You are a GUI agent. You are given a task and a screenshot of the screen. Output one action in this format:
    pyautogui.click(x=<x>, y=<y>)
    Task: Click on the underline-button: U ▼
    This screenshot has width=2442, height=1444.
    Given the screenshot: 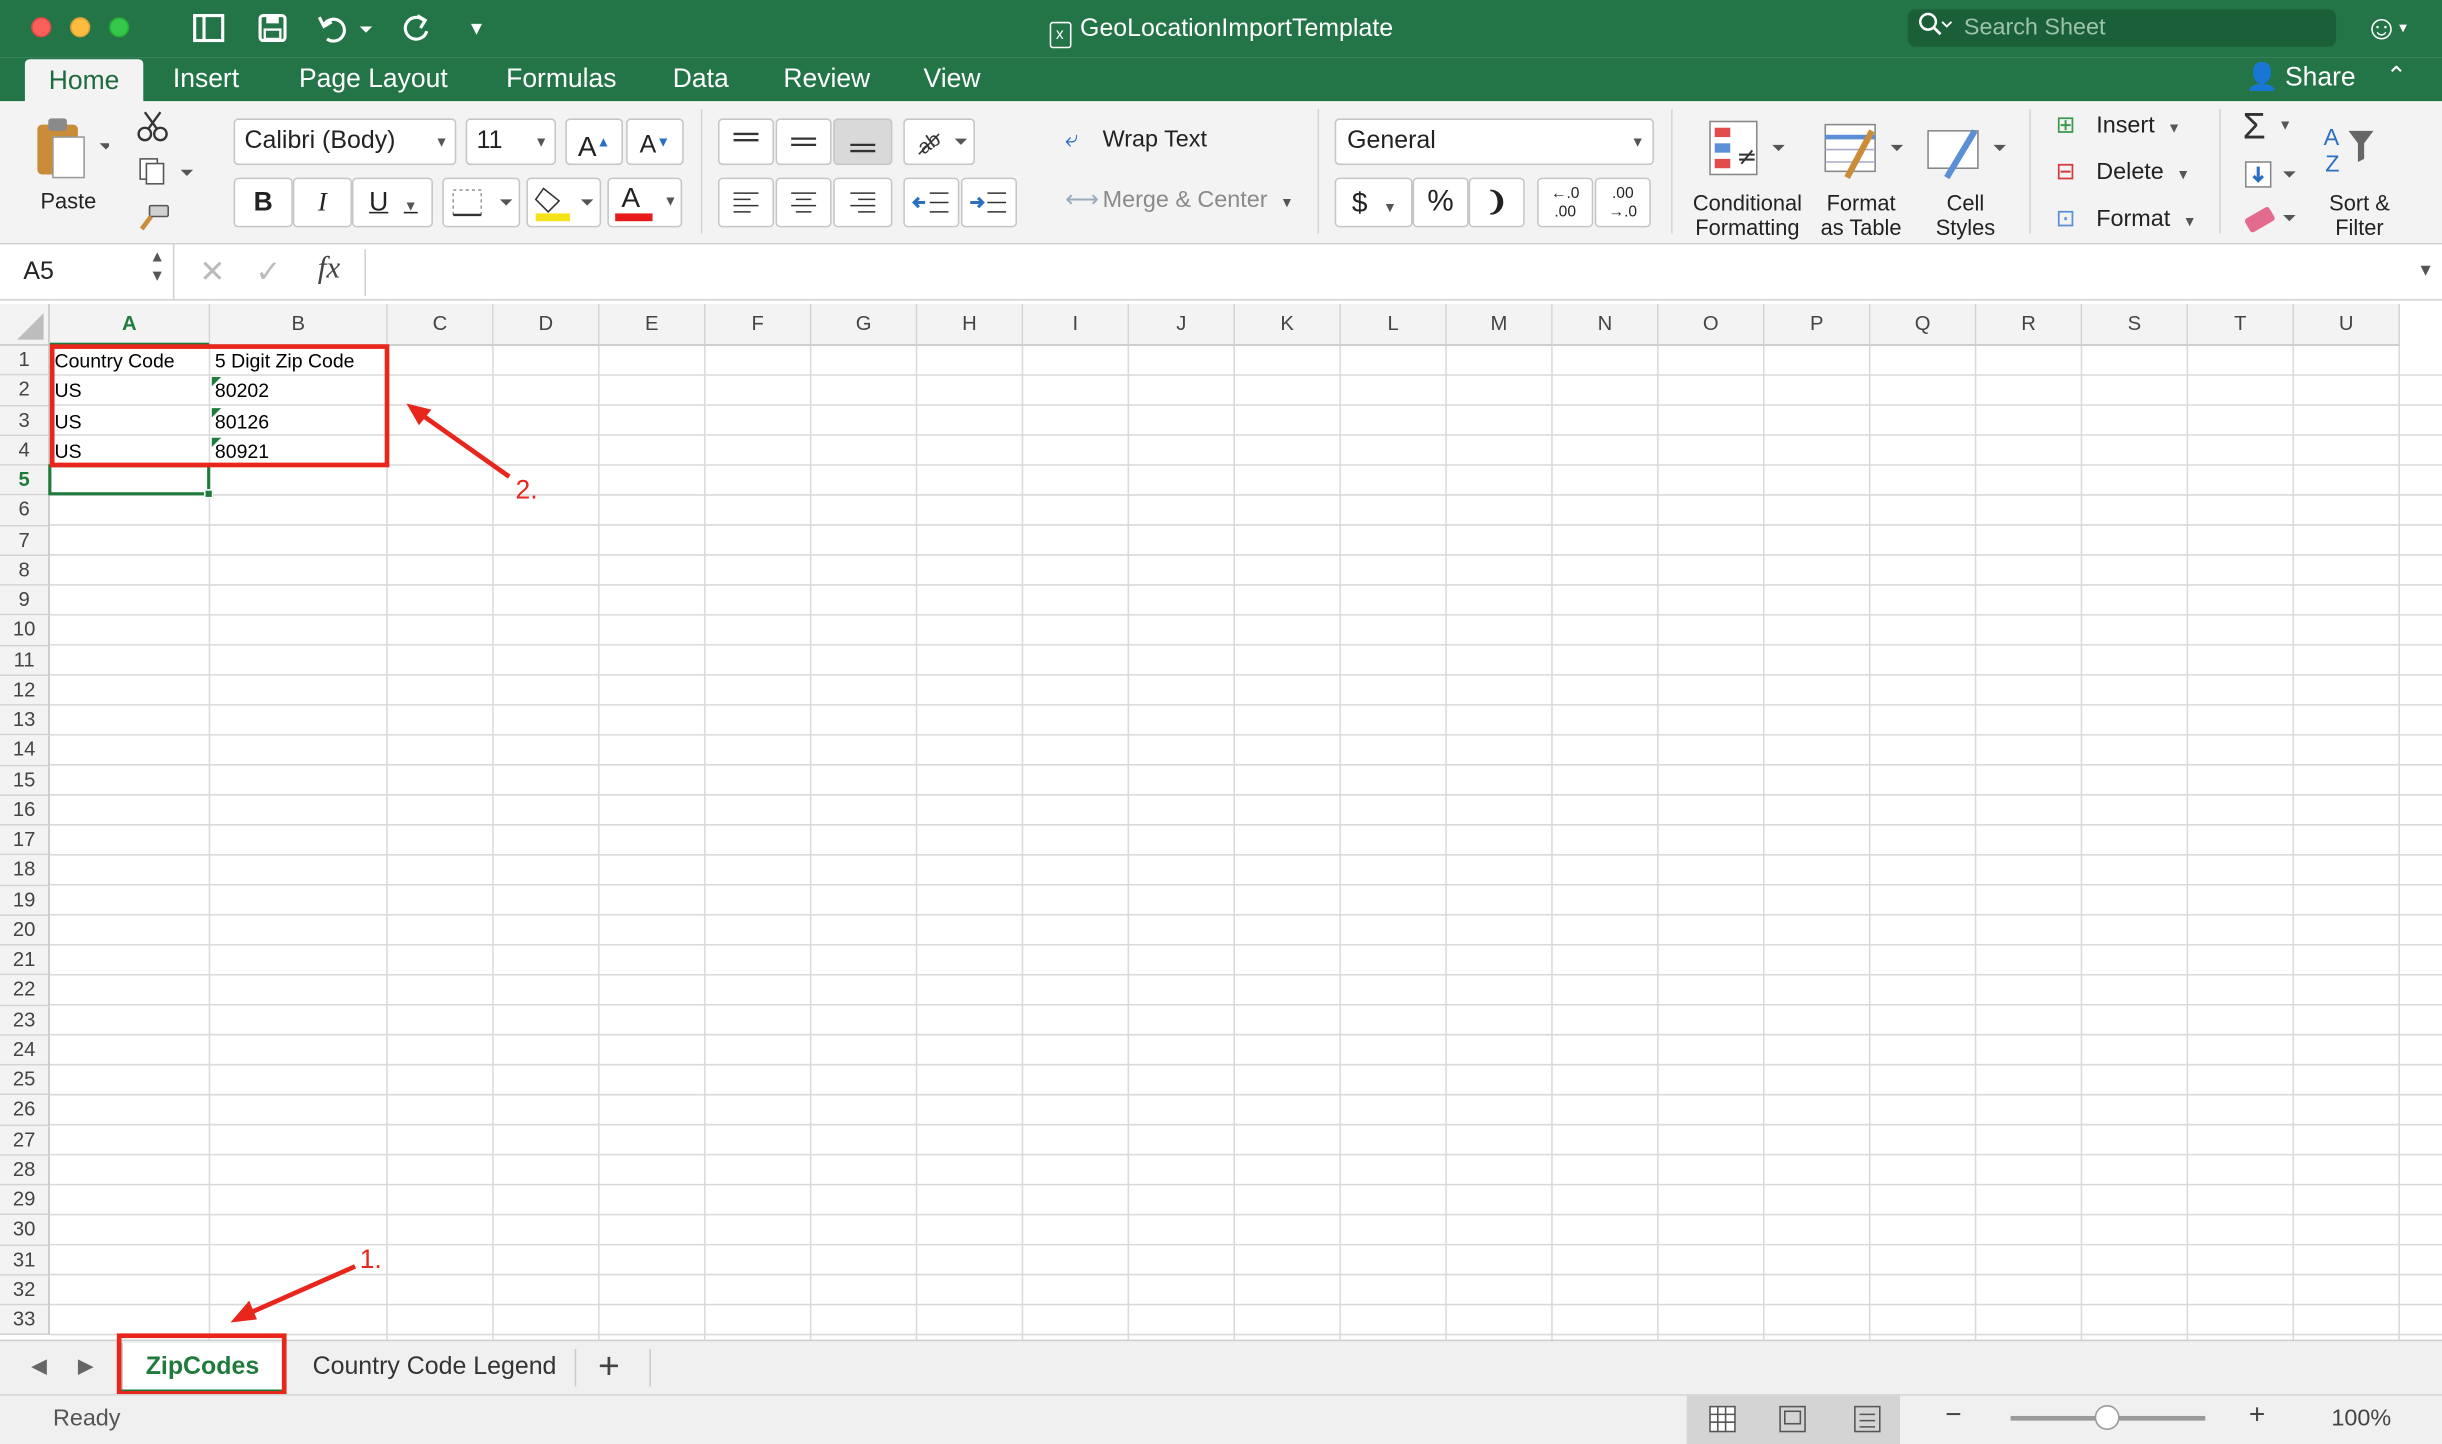 What is the action you would take?
    pyautogui.click(x=392, y=202)
    